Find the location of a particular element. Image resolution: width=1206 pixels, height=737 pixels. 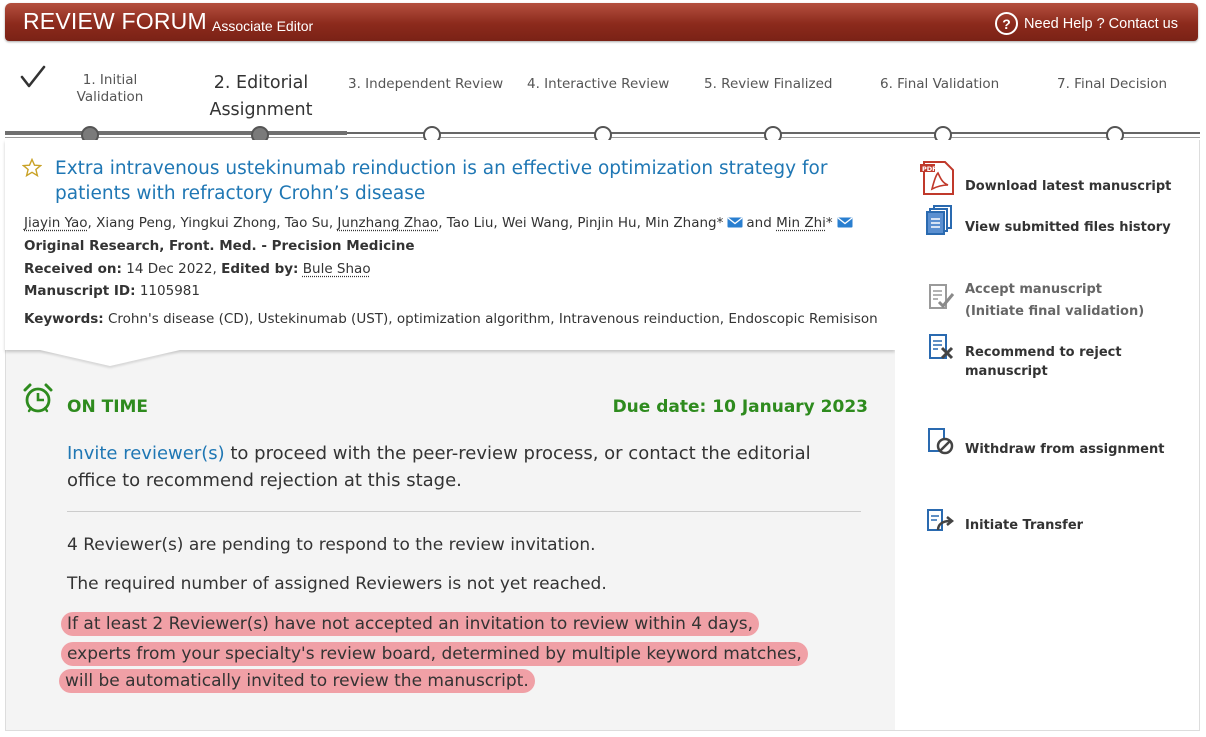

withdraw-assignment-action: Withdraw from assignment is located at coordinates (1064, 450).